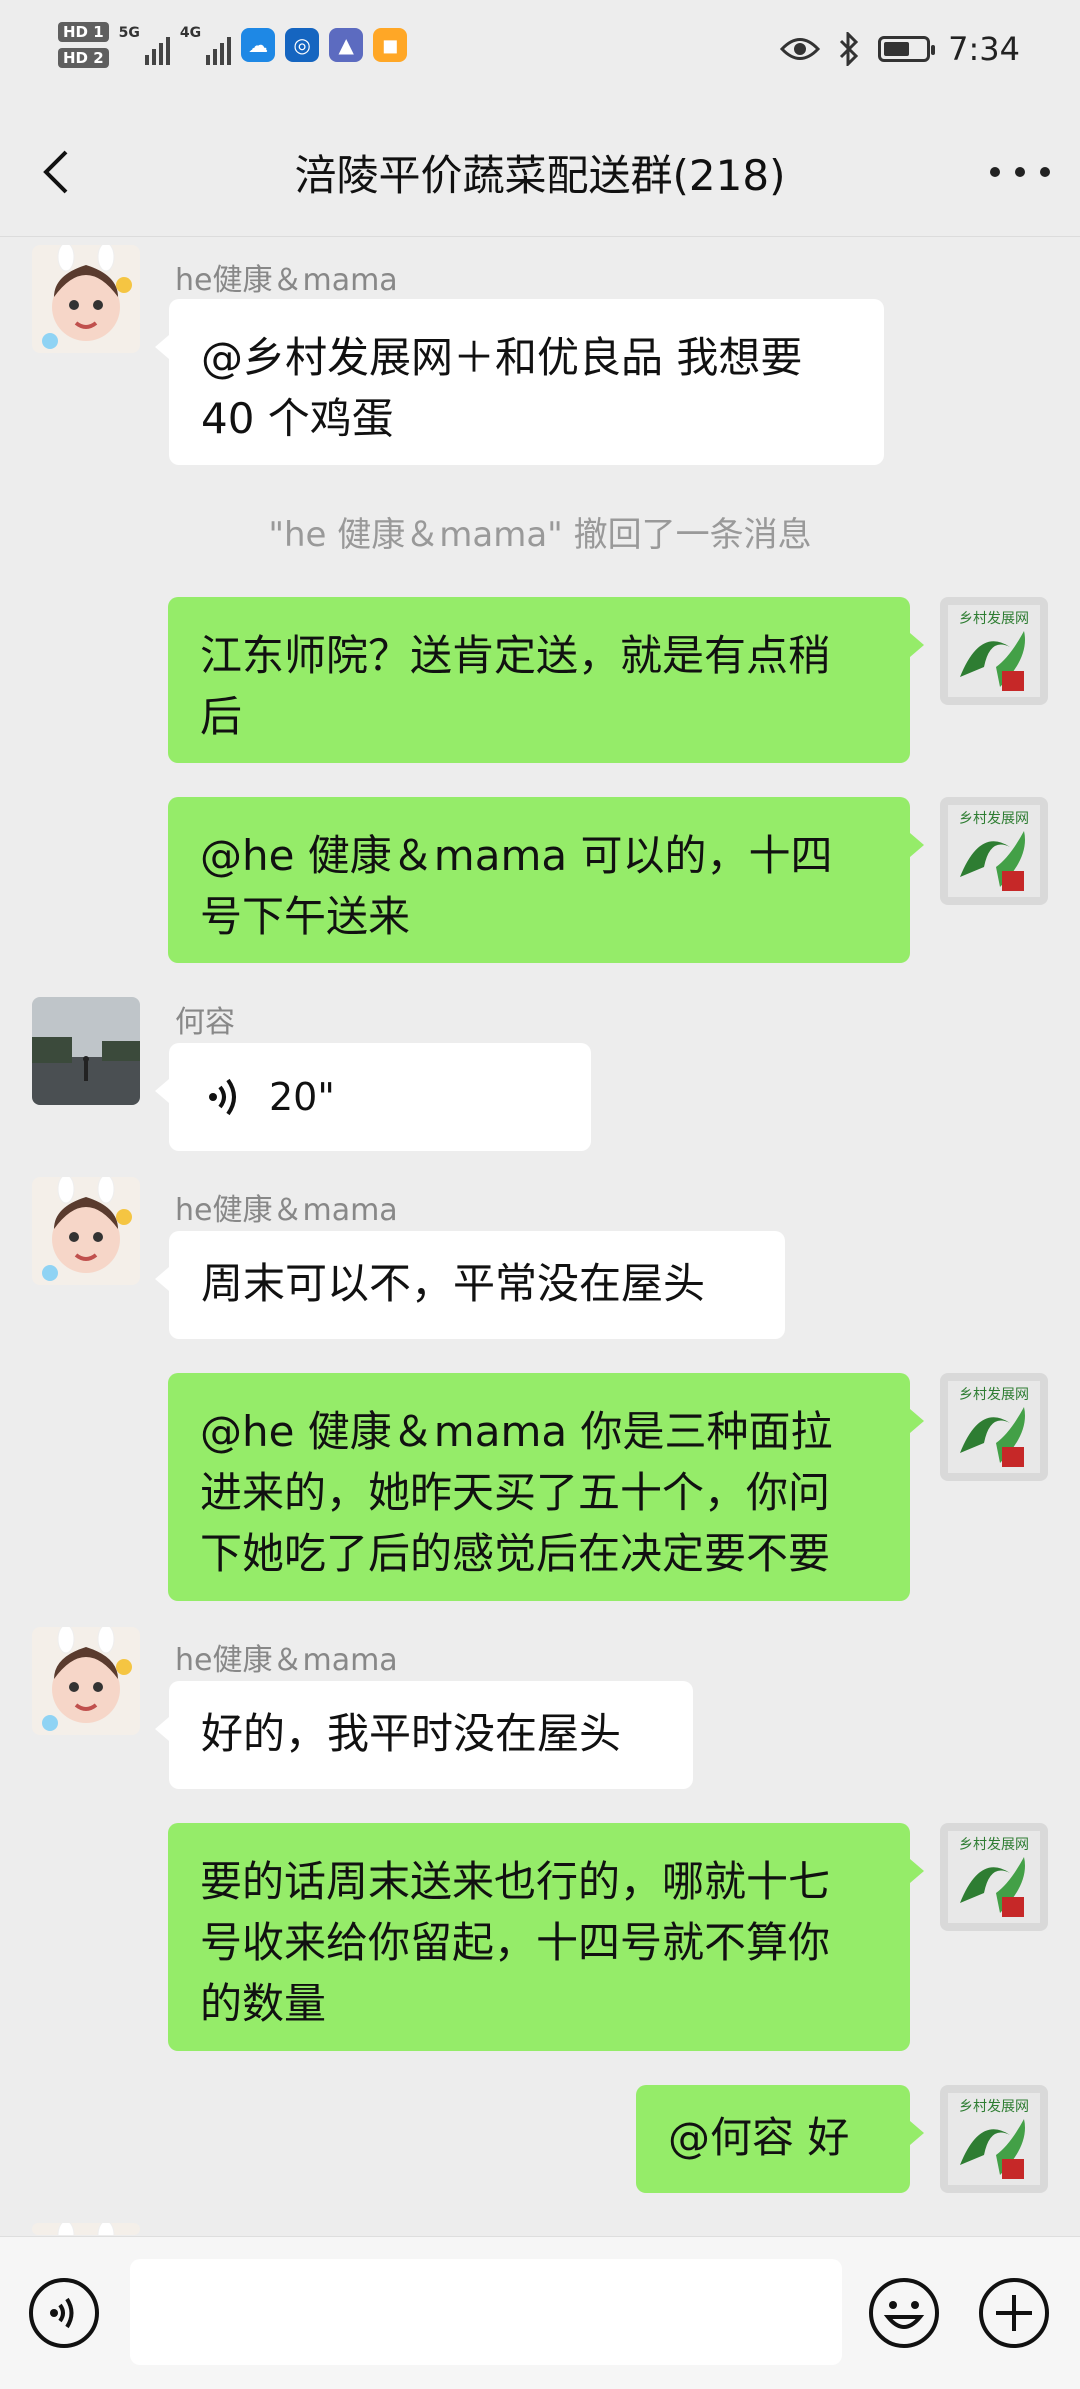 This screenshot has width=1080, height=2389. What do you see at coordinates (129, 33) in the screenshot?
I see `network-5g-label: 5G` at bounding box center [129, 33].